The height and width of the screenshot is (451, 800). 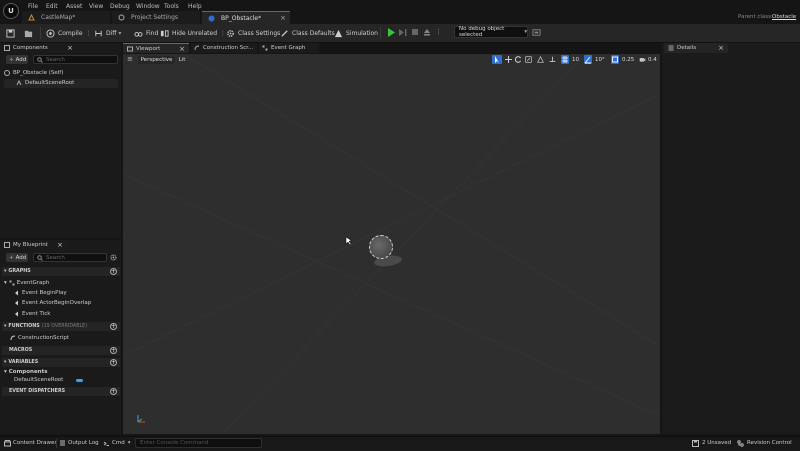 What do you see at coordinates (764, 443) in the screenshot?
I see `revision-control-button: Revision Control` at bounding box center [764, 443].